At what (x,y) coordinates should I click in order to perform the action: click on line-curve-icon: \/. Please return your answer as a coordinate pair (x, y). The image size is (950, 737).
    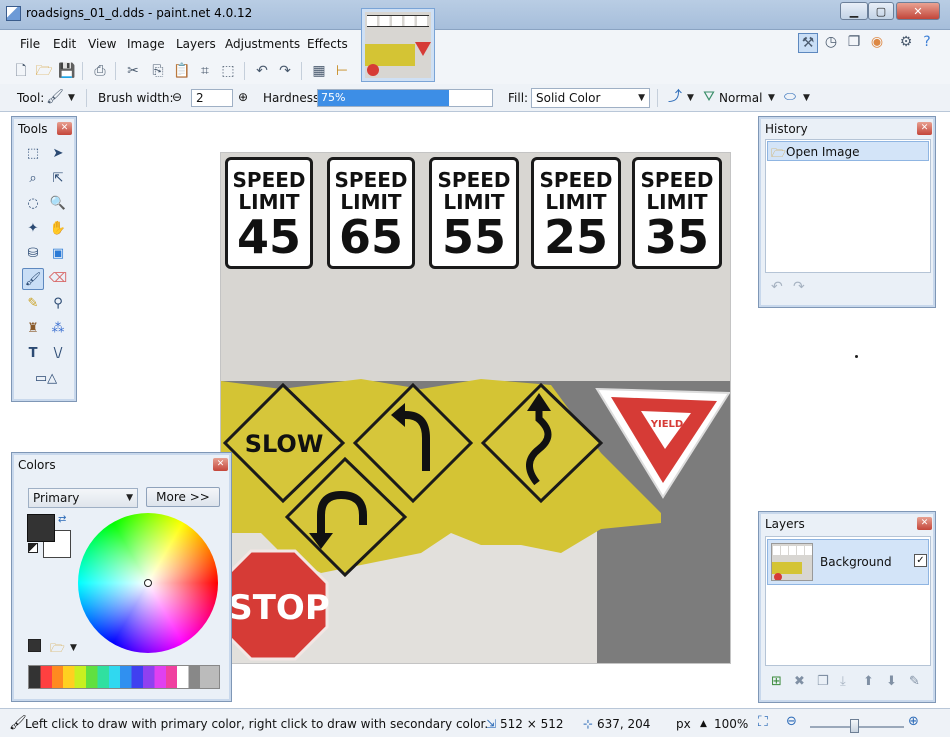
    Looking at the image, I should click on (58, 354).